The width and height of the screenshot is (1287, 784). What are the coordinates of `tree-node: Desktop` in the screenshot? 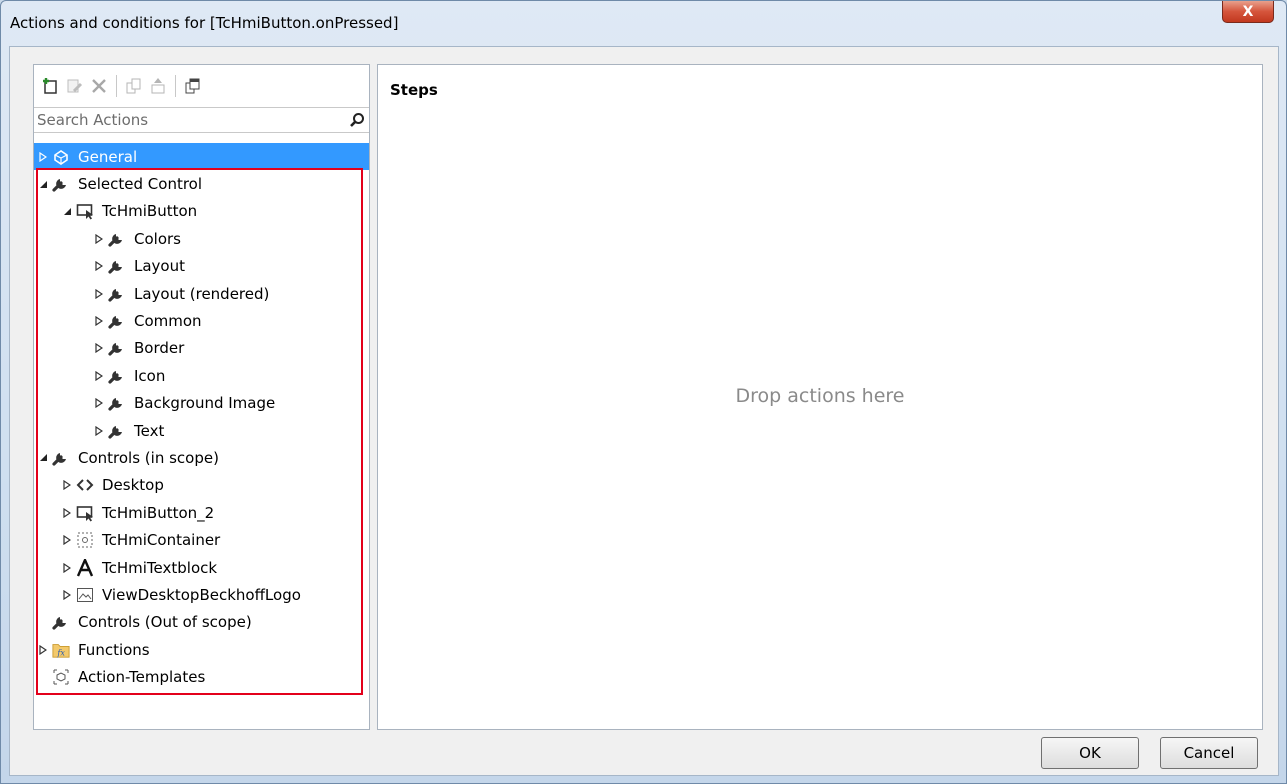 It's located at (201, 485).